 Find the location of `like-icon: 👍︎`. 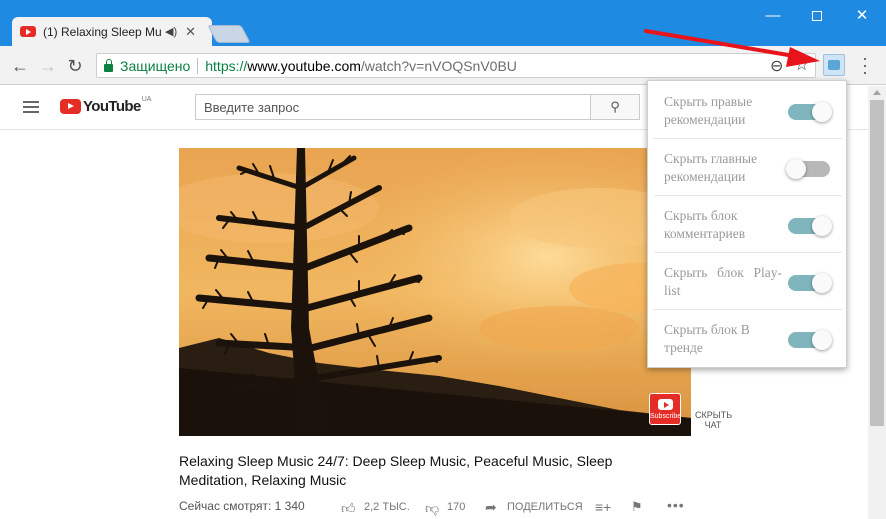

like-icon: 👍︎ is located at coordinates (348, 508).